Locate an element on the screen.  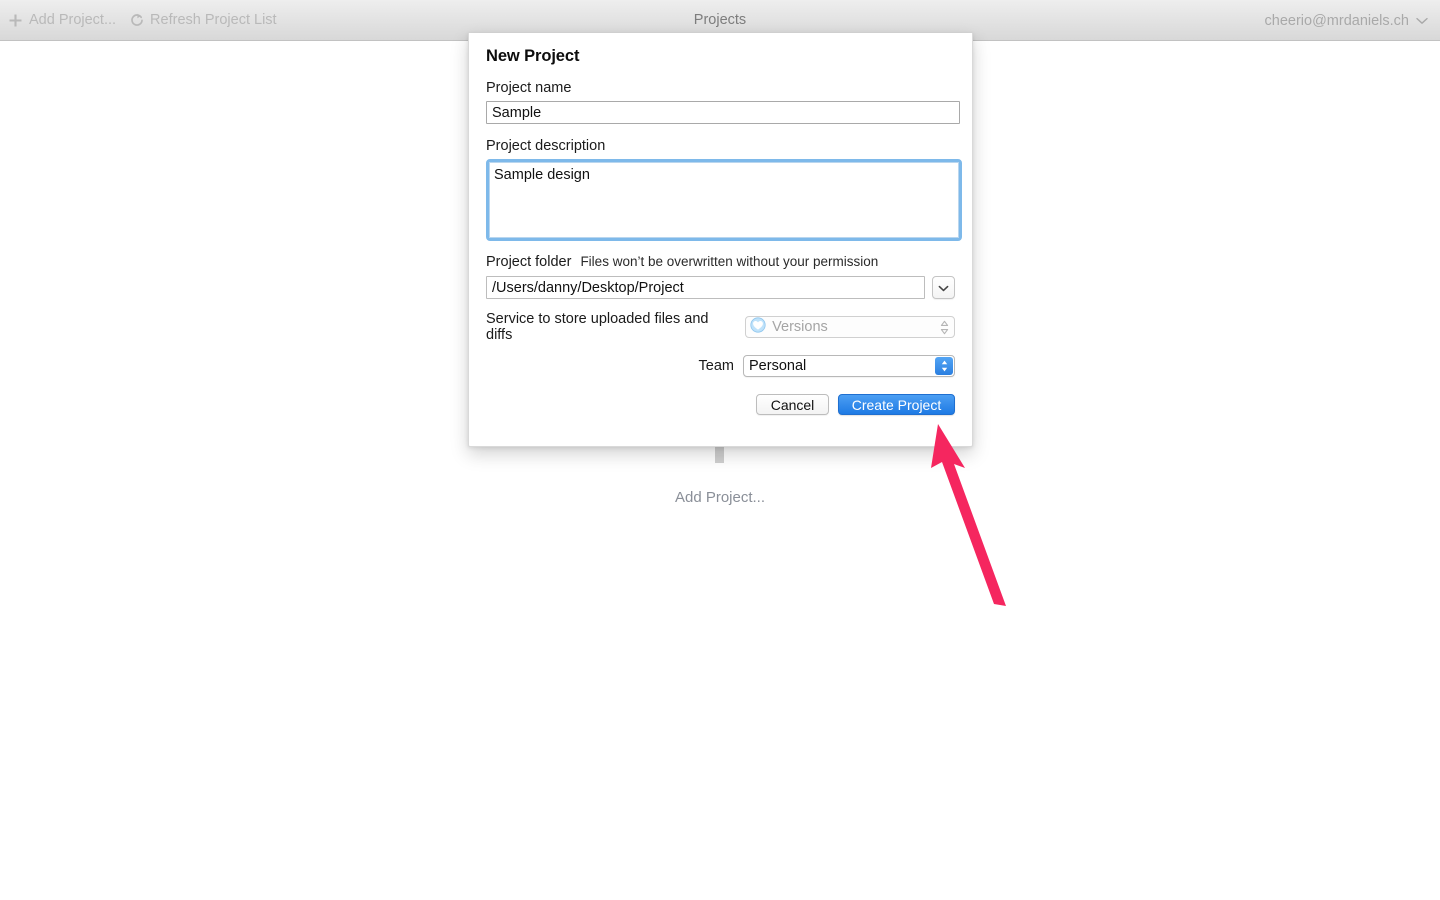
account-email-label: cheerio@mrdaniels.ch is located at coordinates (1336, 20).